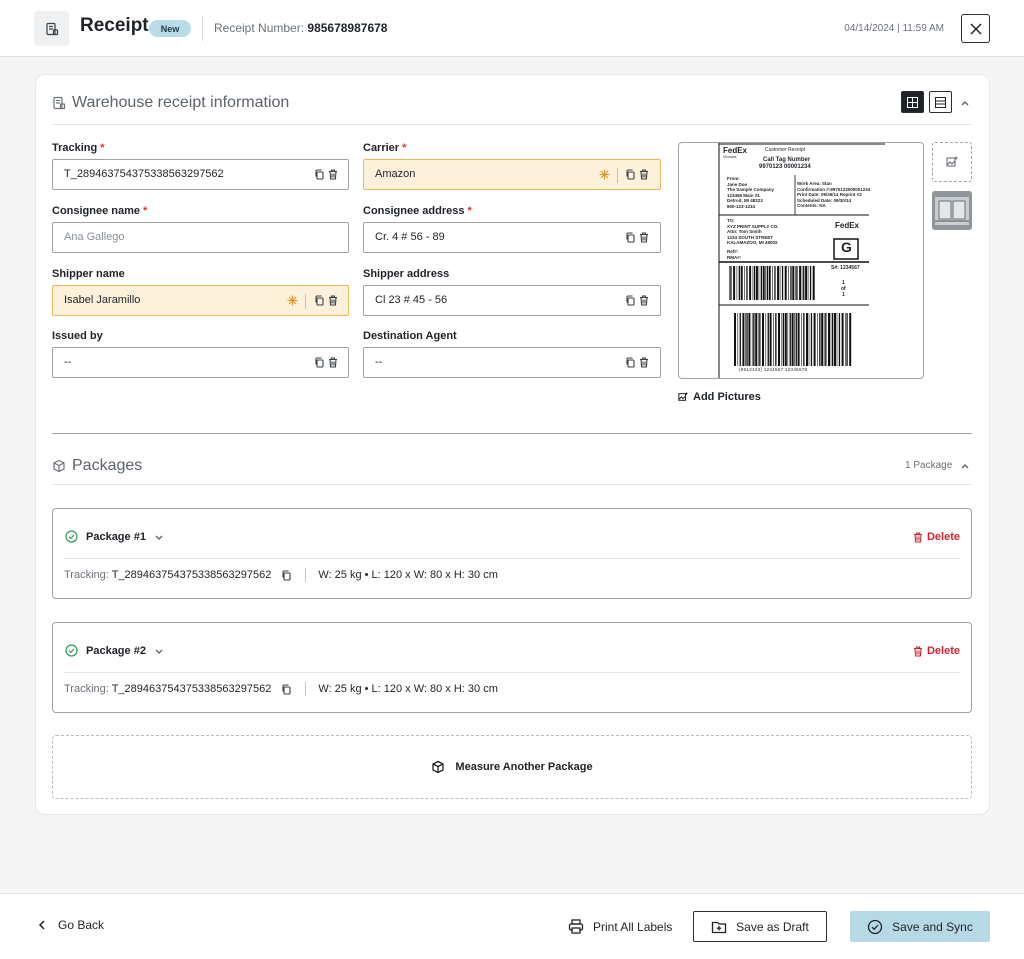  What do you see at coordinates (952, 210) in the screenshot?
I see `photo-thumbnail` at bounding box center [952, 210].